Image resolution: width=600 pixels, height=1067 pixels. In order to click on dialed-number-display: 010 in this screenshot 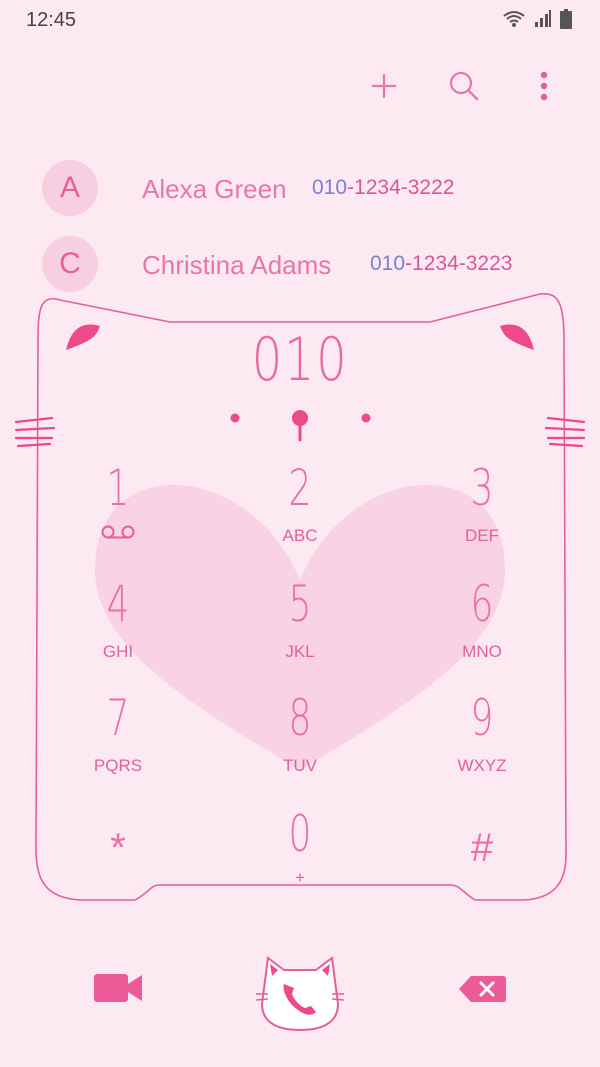, I will do `click(300, 360)`.